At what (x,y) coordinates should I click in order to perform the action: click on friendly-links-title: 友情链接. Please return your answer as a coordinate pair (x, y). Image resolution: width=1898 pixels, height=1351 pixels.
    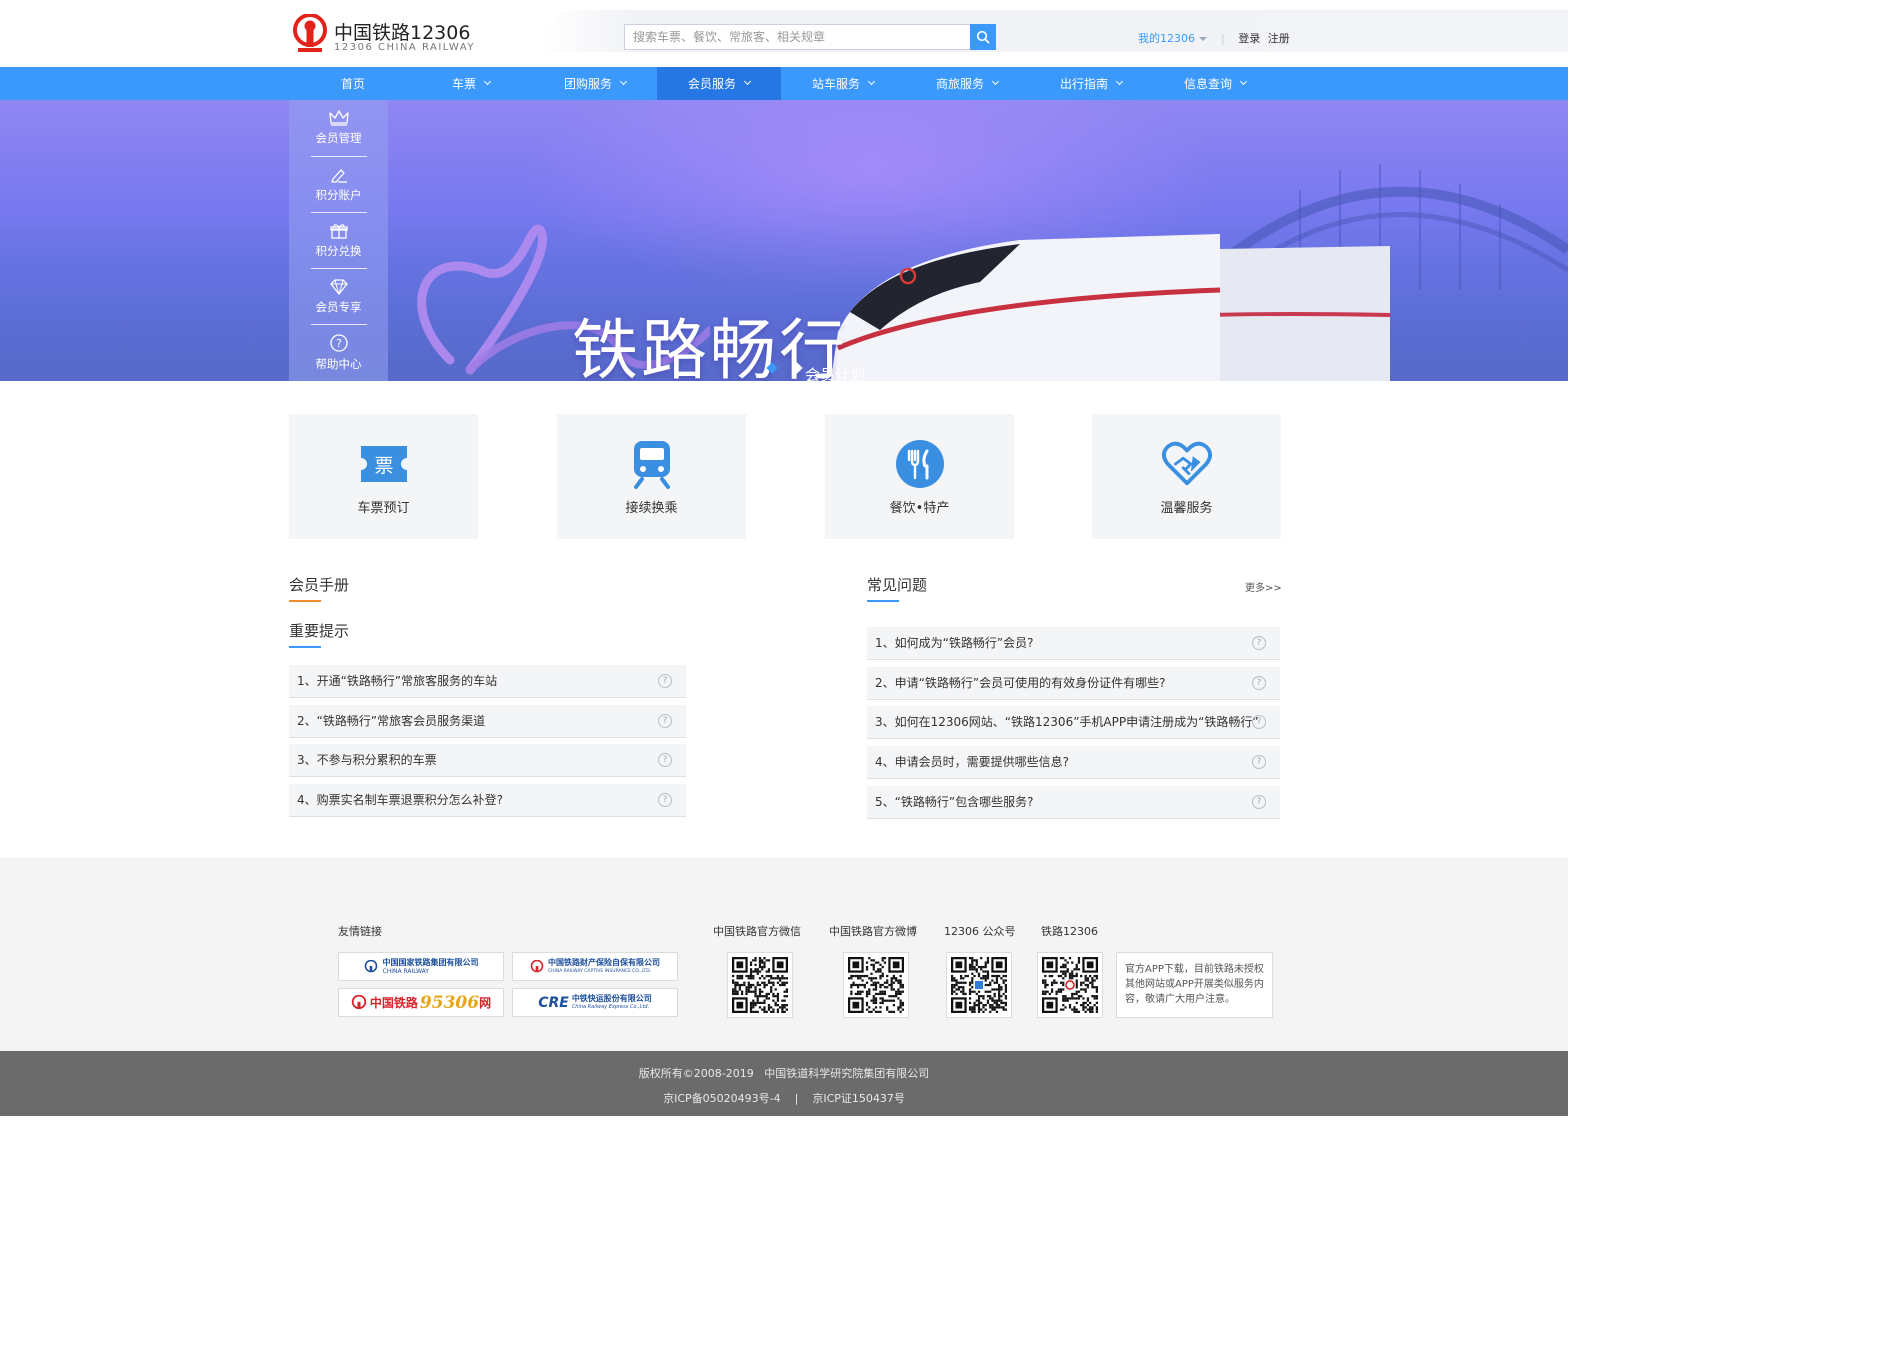
    Looking at the image, I should click on (360, 931).